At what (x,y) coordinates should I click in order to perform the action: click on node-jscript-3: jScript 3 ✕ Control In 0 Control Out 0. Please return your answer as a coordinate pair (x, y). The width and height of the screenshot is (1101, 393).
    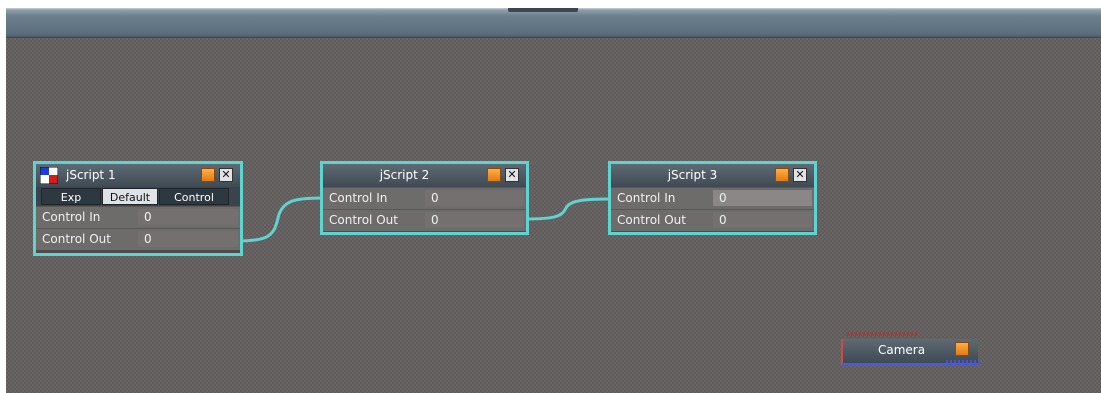
    Looking at the image, I should click on (712, 198).